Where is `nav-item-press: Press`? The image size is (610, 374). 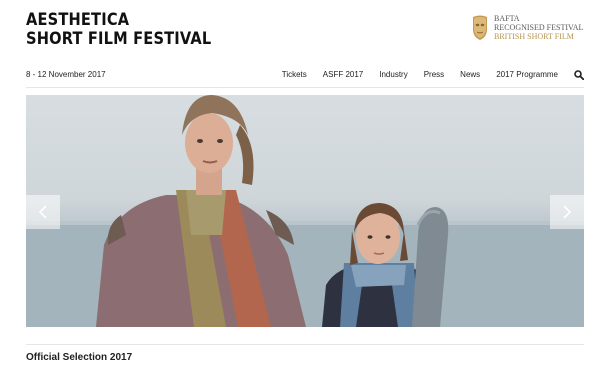 nav-item-press: Press is located at coordinates (434, 74).